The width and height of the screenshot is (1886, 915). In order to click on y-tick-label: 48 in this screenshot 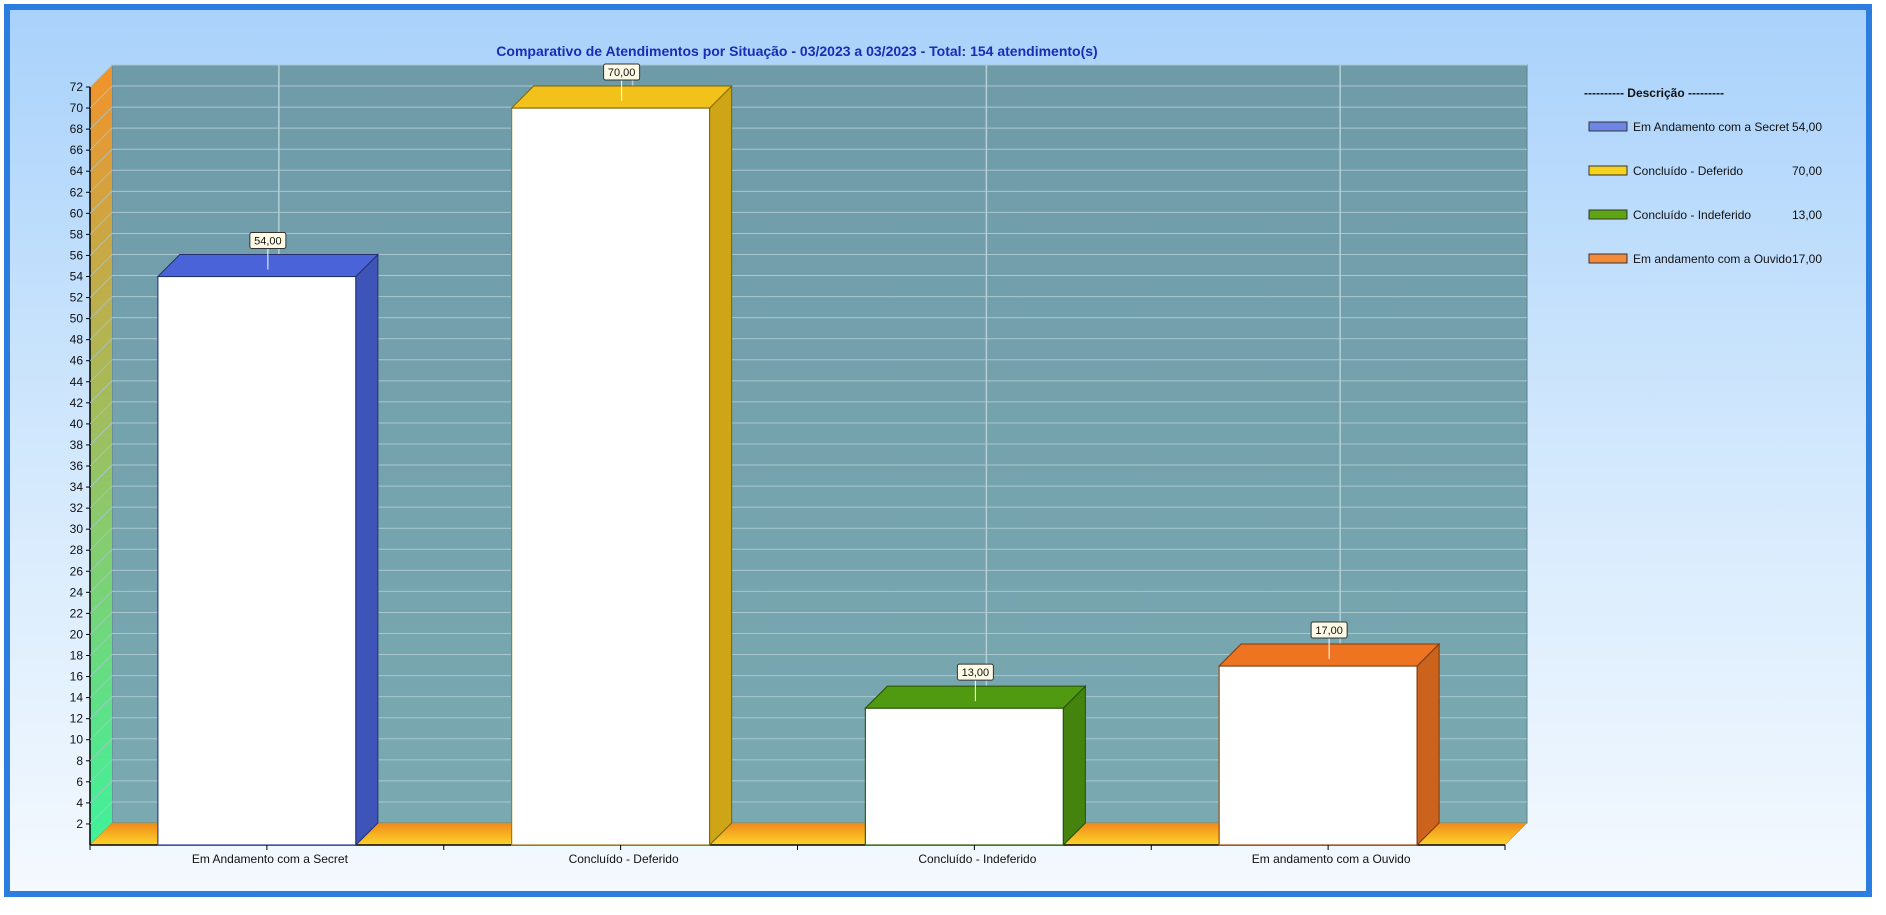, I will do `click(77, 340)`.